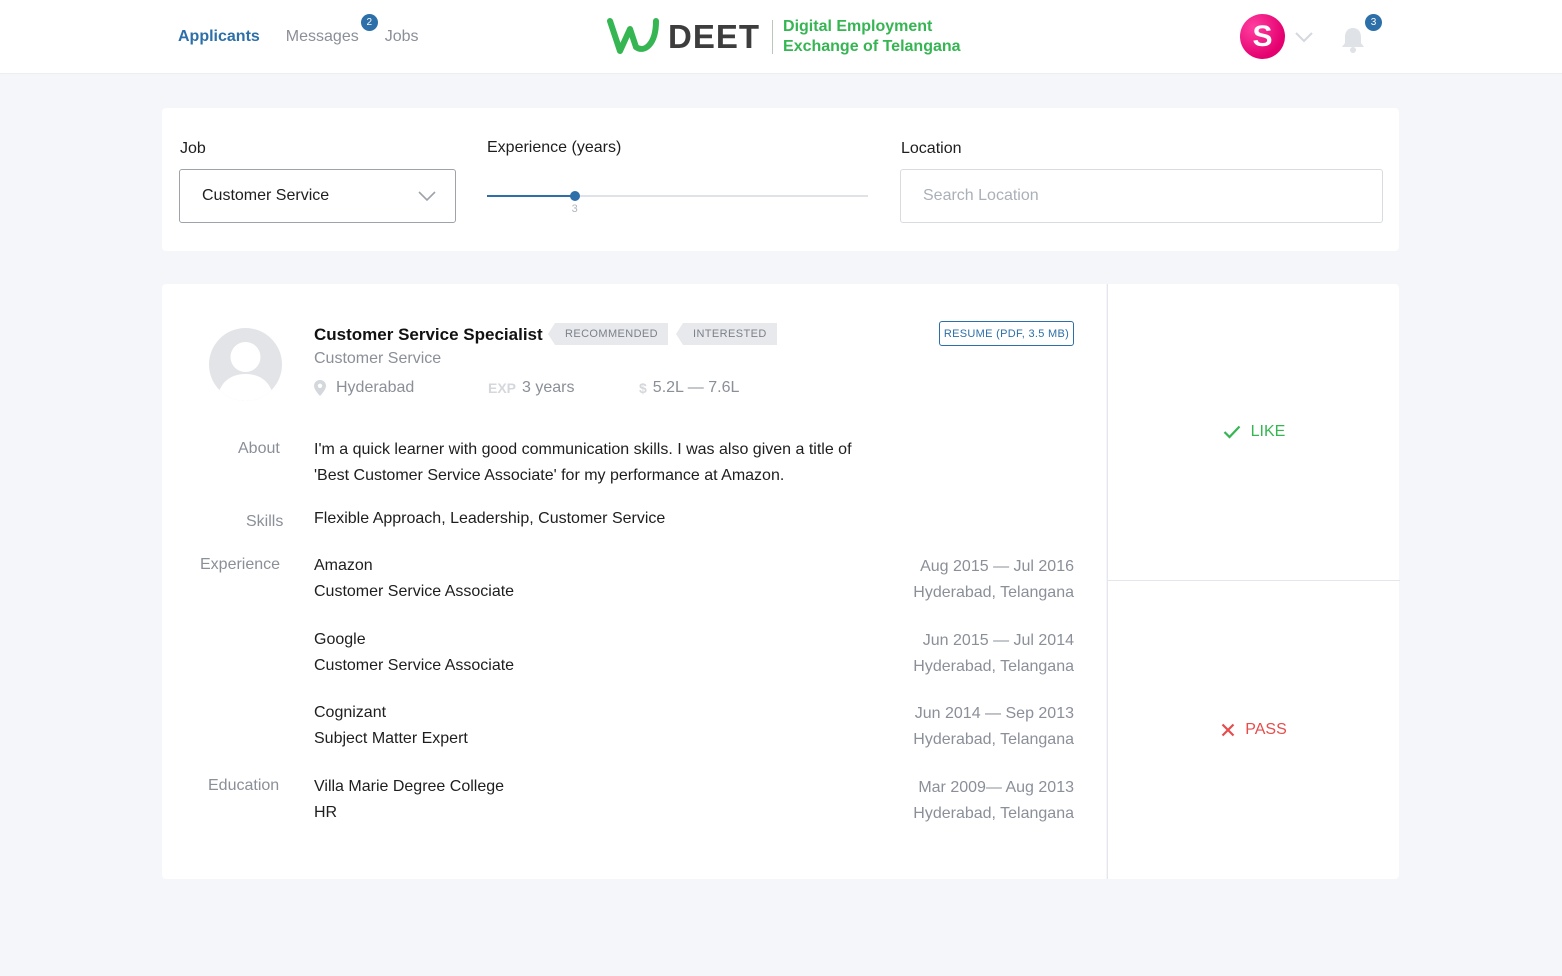  I want to click on experience-company: Amazon, so click(343, 565).